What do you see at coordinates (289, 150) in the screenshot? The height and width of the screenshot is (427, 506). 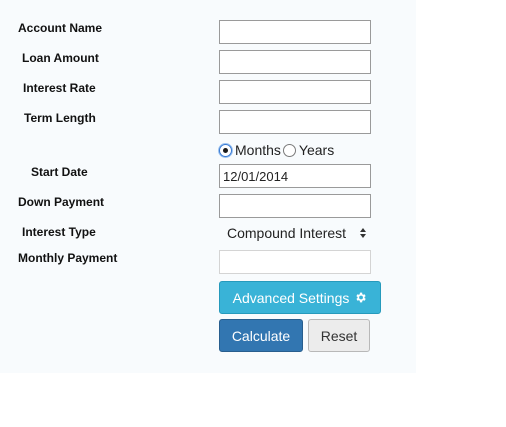 I see `years-radio` at bounding box center [289, 150].